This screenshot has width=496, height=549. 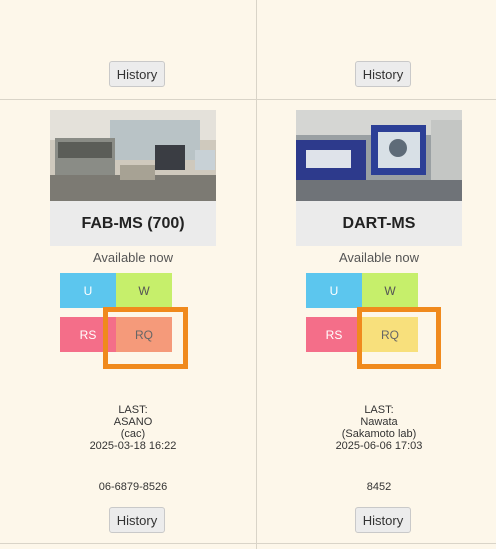 What do you see at coordinates (133, 434) in the screenshot?
I see `last-group: (cac)` at bounding box center [133, 434].